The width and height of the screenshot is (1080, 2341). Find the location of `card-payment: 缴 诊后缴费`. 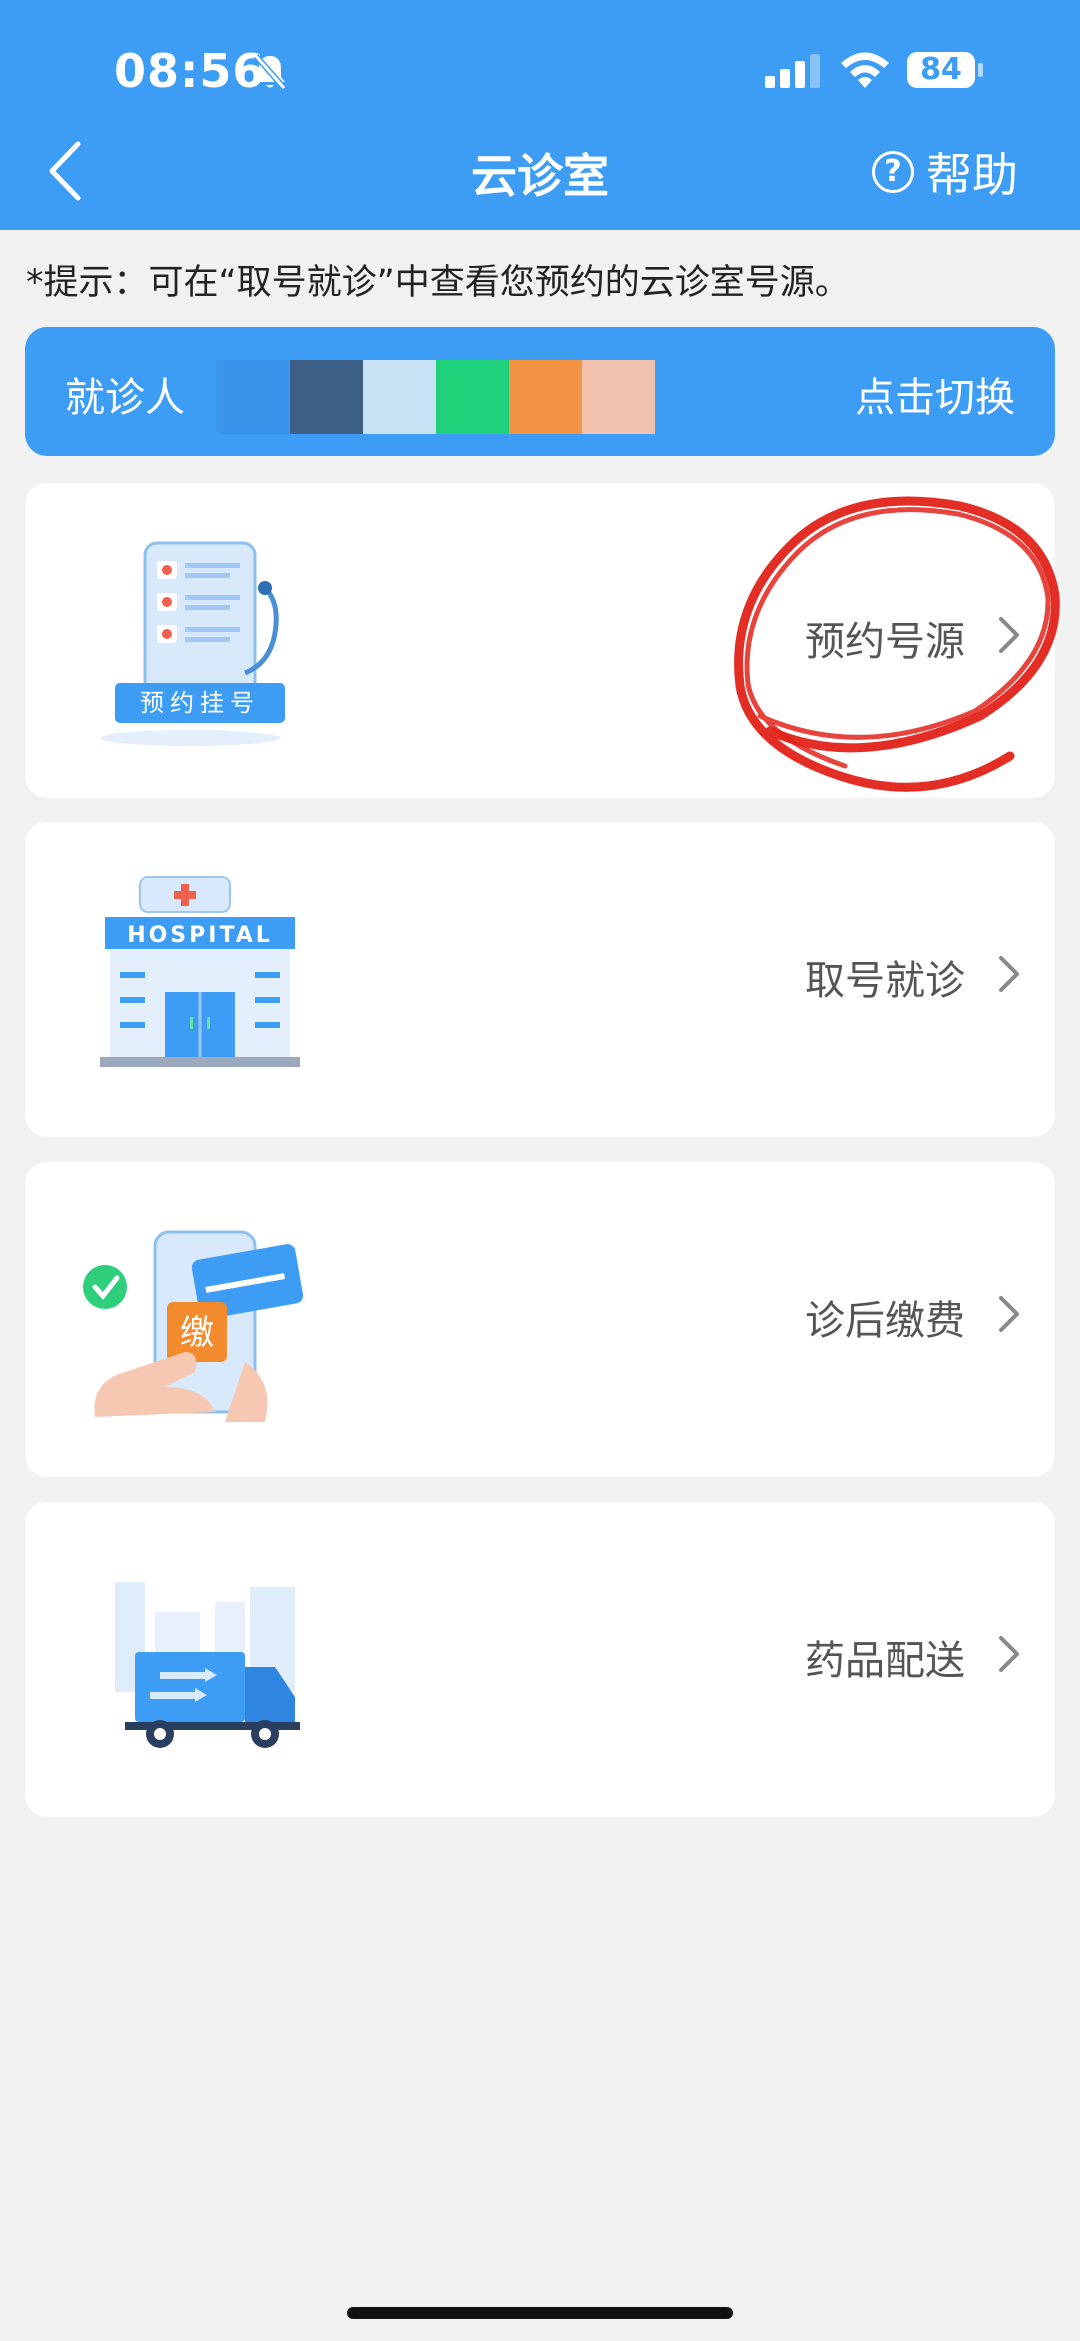

card-payment: 缴 诊后缴费 is located at coordinates (540, 1319).